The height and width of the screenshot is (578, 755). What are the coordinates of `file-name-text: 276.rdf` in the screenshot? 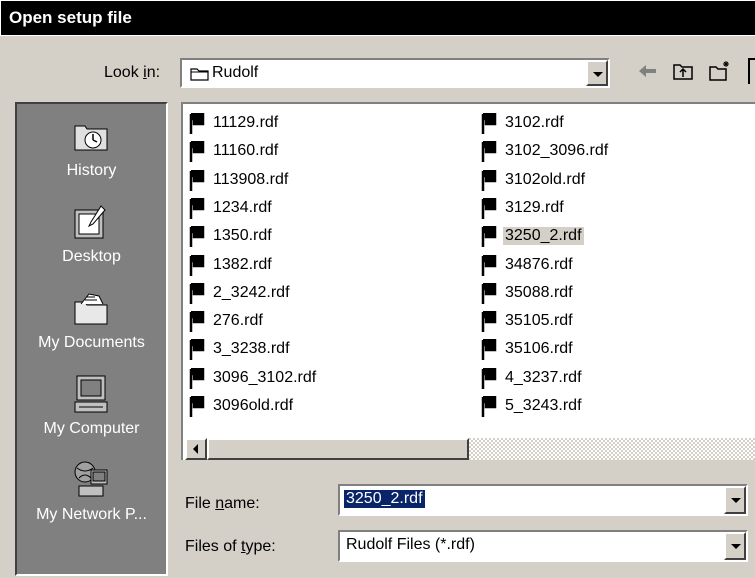 It's located at (238, 321).